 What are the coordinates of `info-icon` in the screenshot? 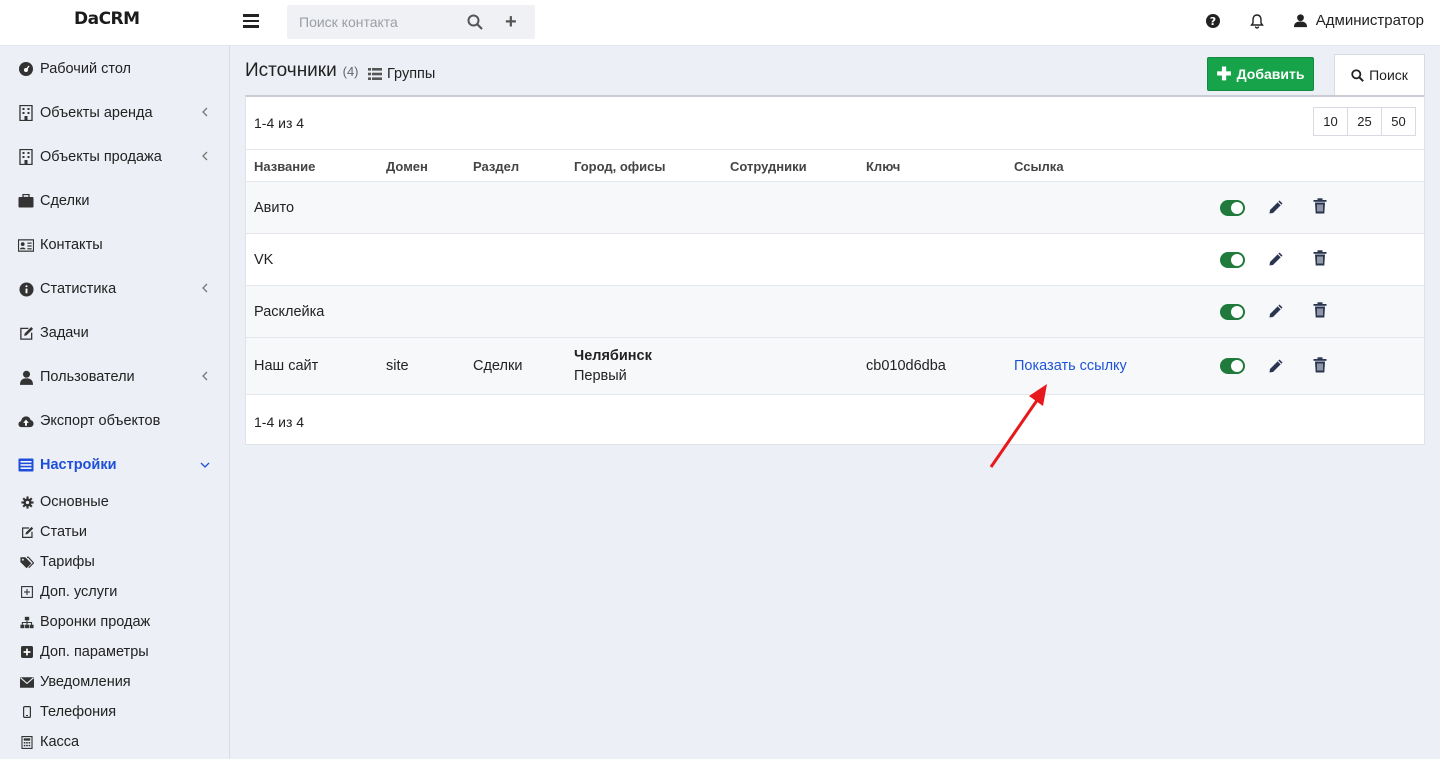 It's located at (26, 289).